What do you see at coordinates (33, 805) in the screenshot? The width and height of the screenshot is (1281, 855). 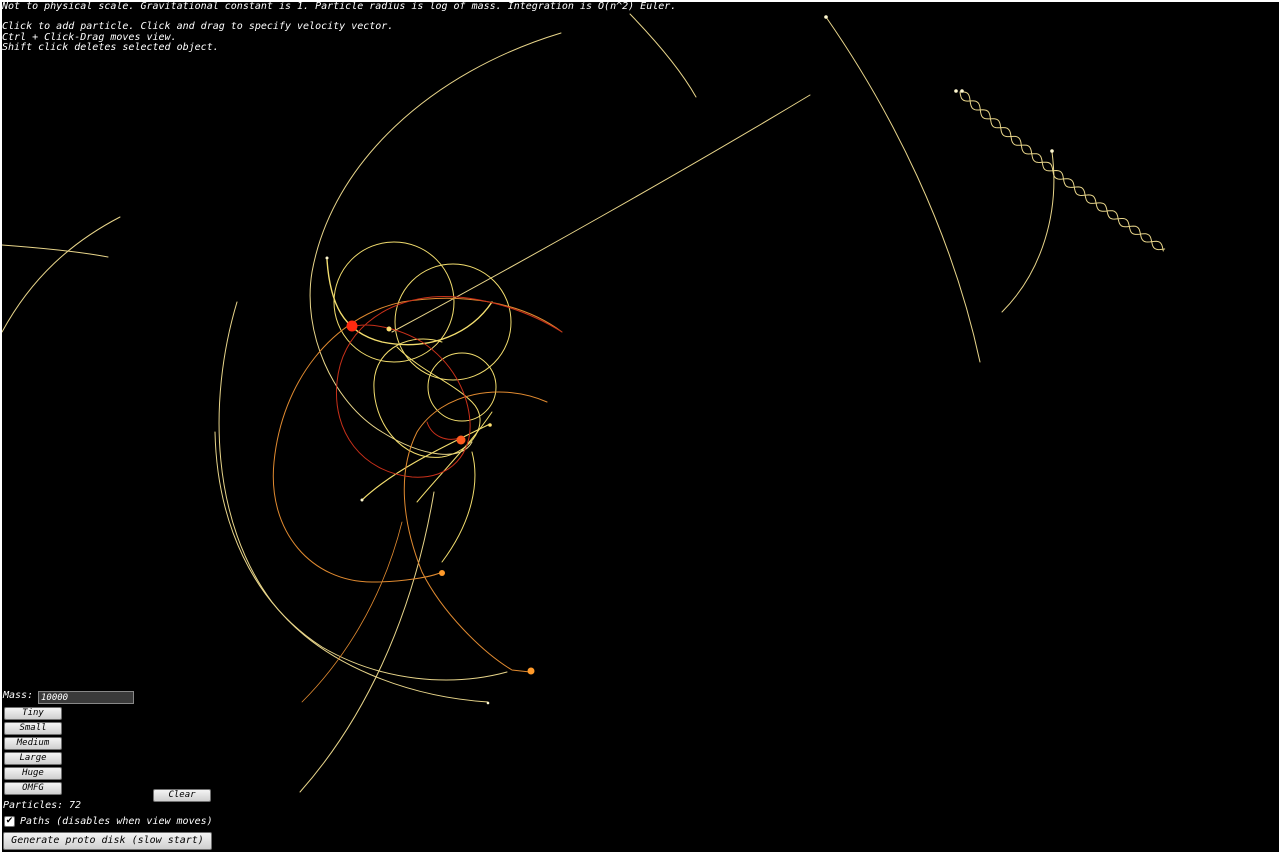 I see `particles-label: Particles:` at bounding box center [33, 805].